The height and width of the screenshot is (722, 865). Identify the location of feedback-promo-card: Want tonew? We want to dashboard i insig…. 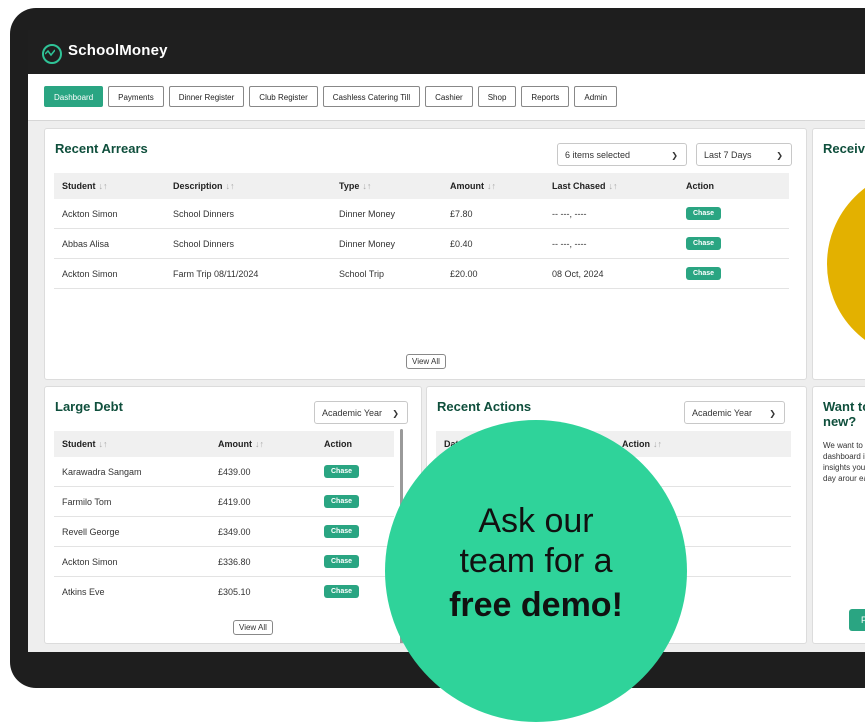
(838, 515).